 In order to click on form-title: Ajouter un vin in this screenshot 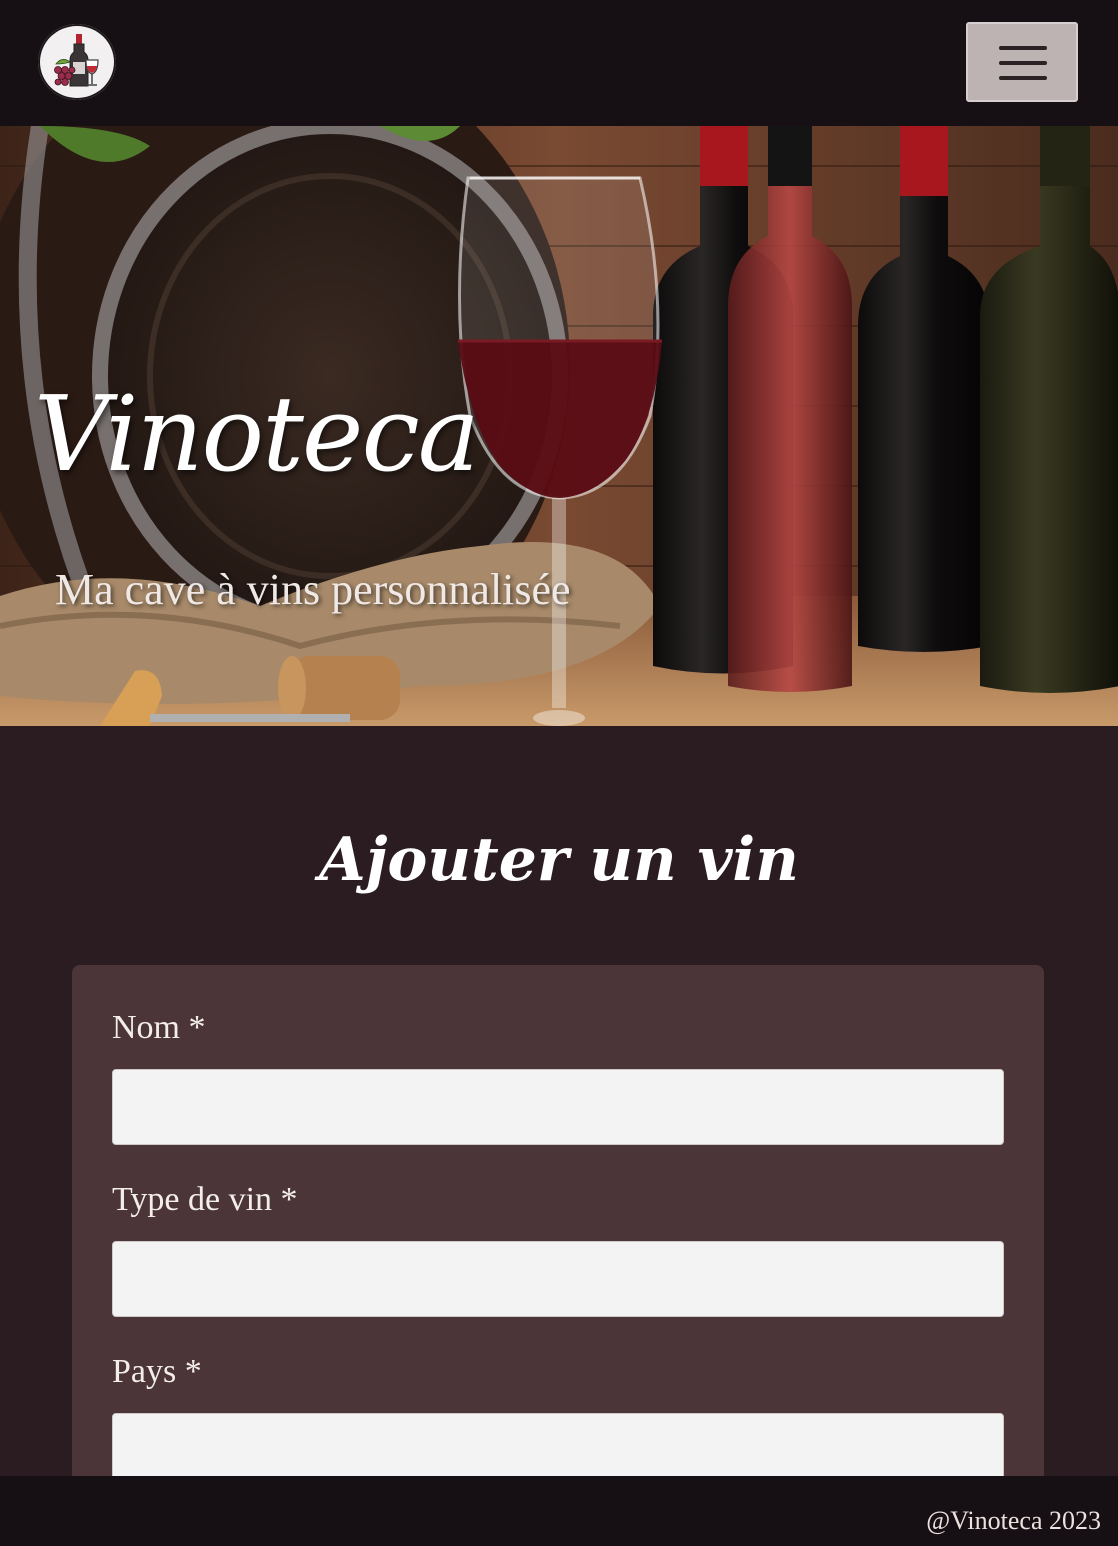, I will do `click(559, 860)`.